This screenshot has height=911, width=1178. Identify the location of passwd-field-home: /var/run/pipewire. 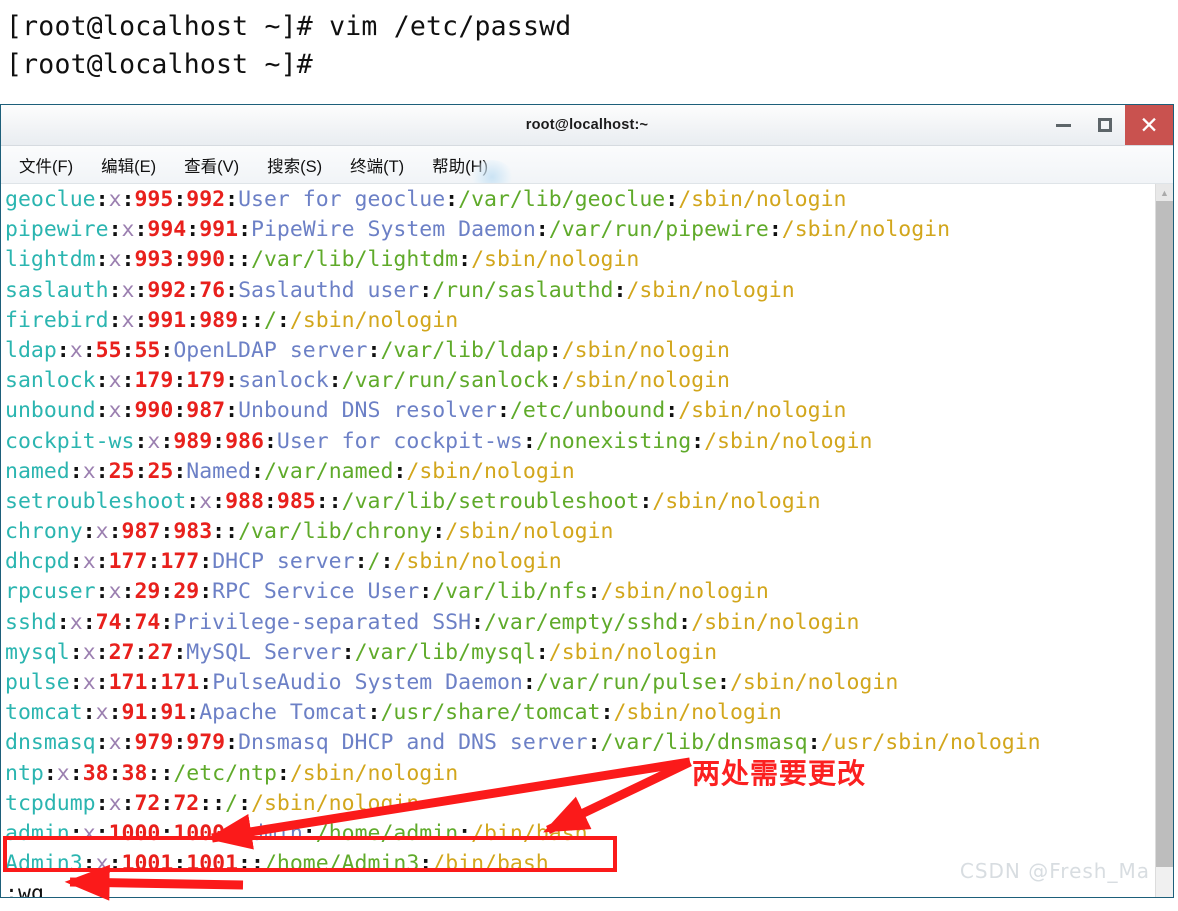
(658, 230).